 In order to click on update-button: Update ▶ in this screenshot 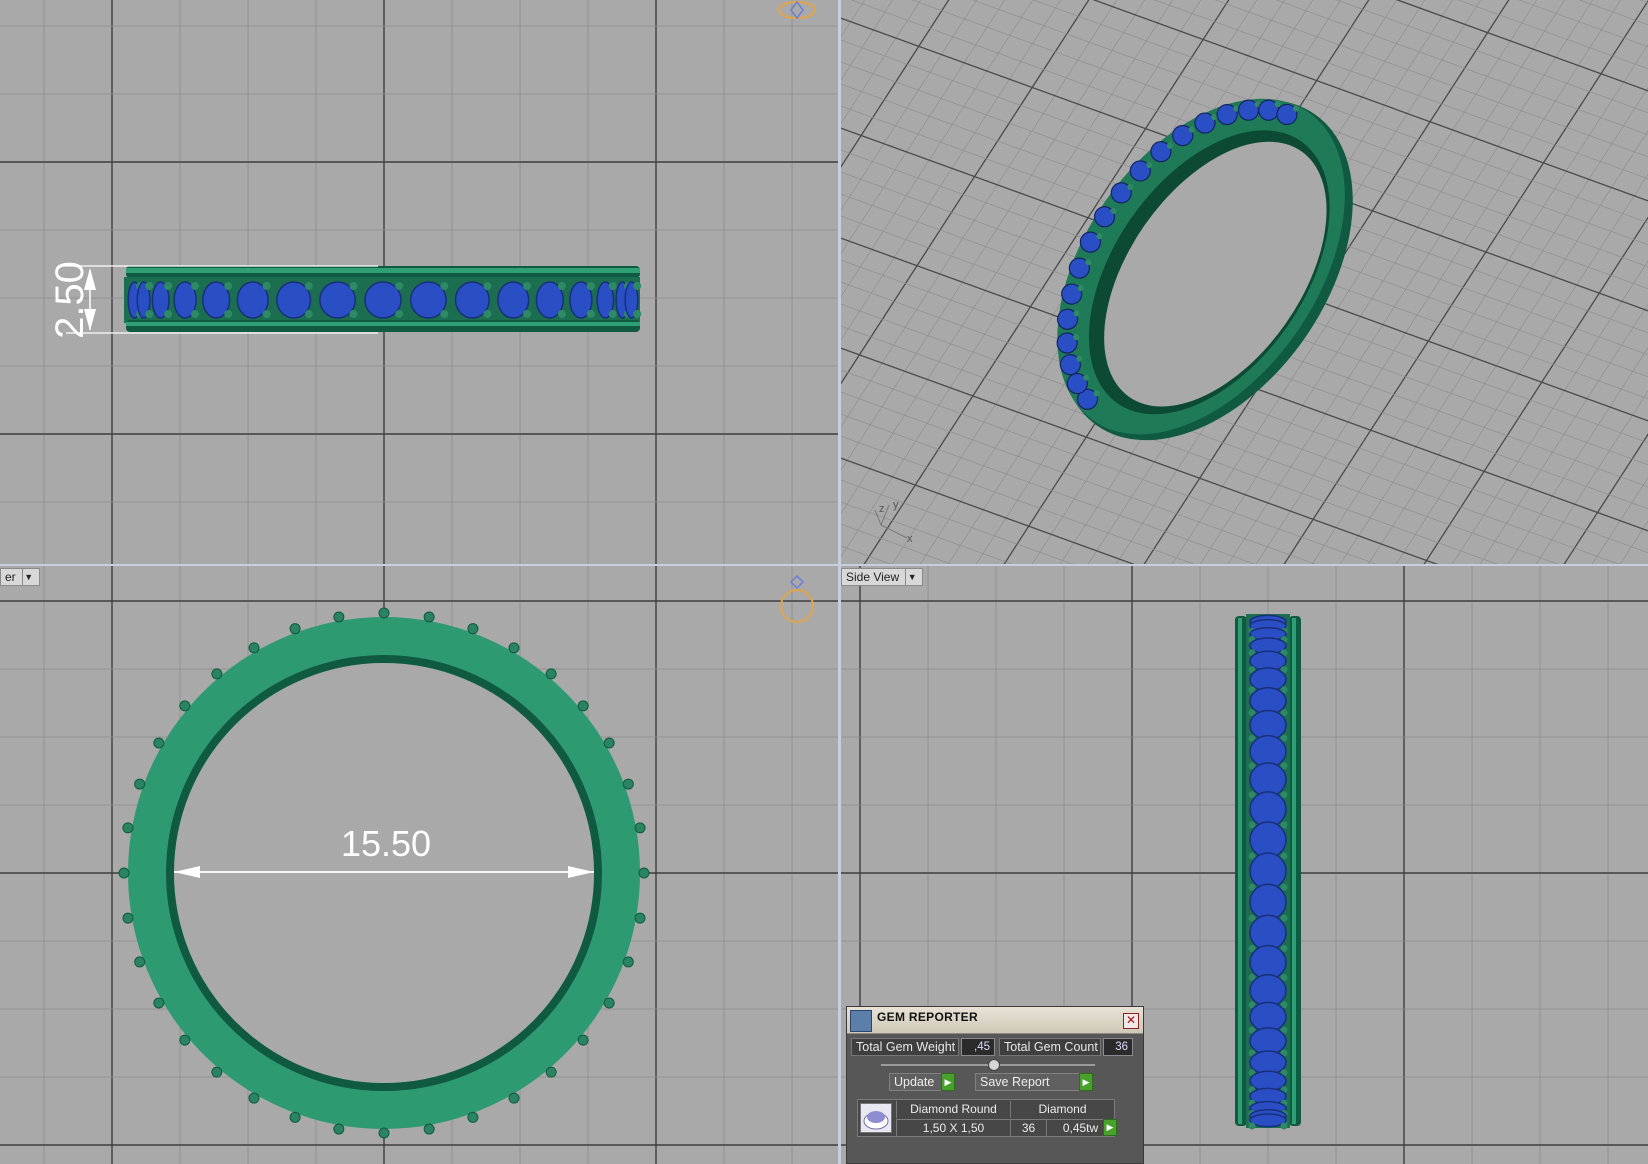, I will do `click(922, 1082)`.